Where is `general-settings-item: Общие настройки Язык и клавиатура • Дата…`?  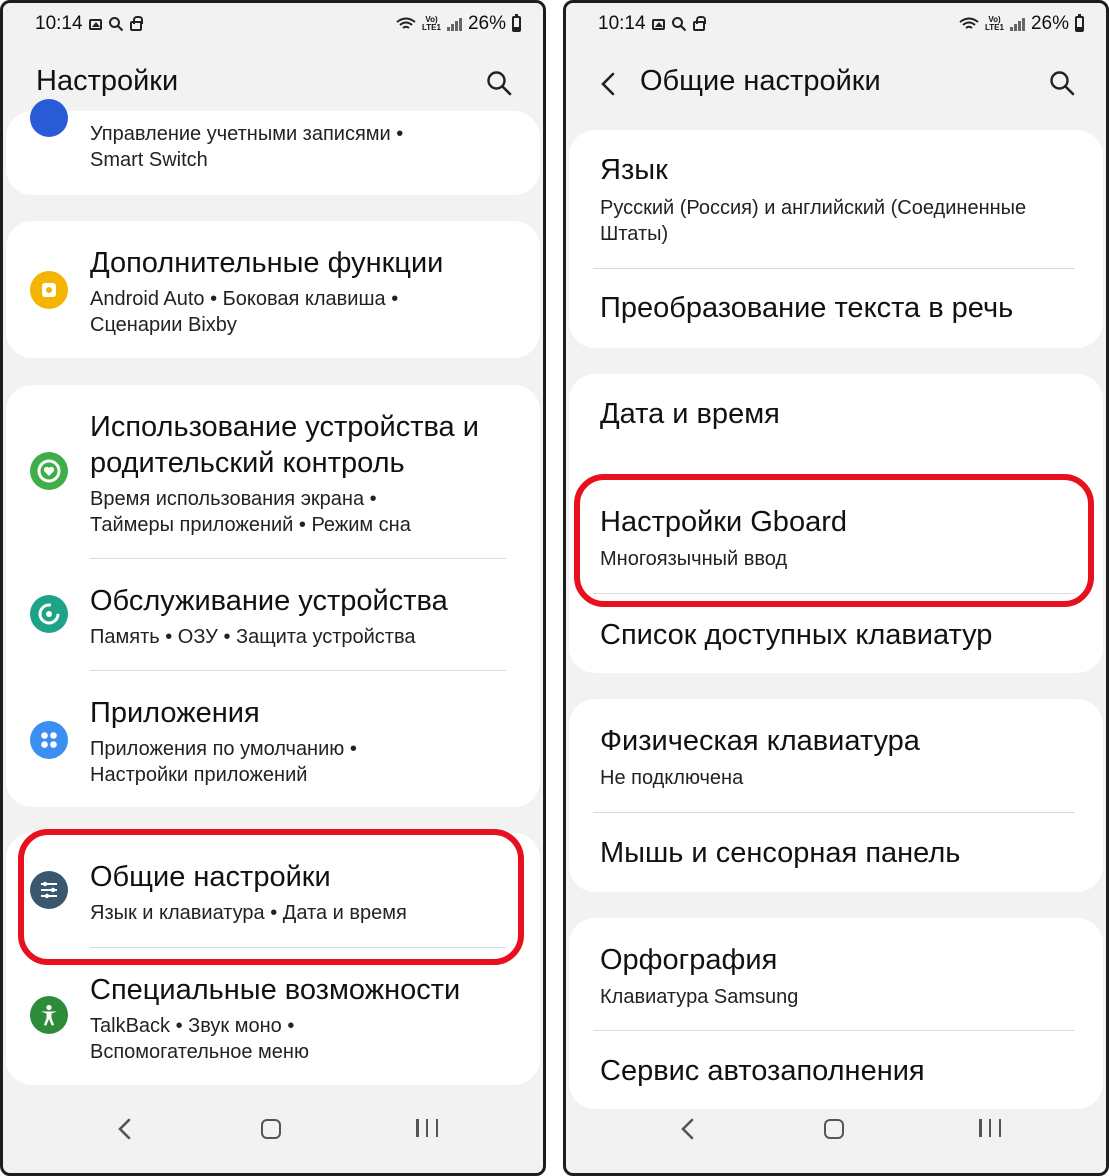
general-settings-item: Общие настройки Язык и клавиатура • Дата… is located at coordinates (273, 890).